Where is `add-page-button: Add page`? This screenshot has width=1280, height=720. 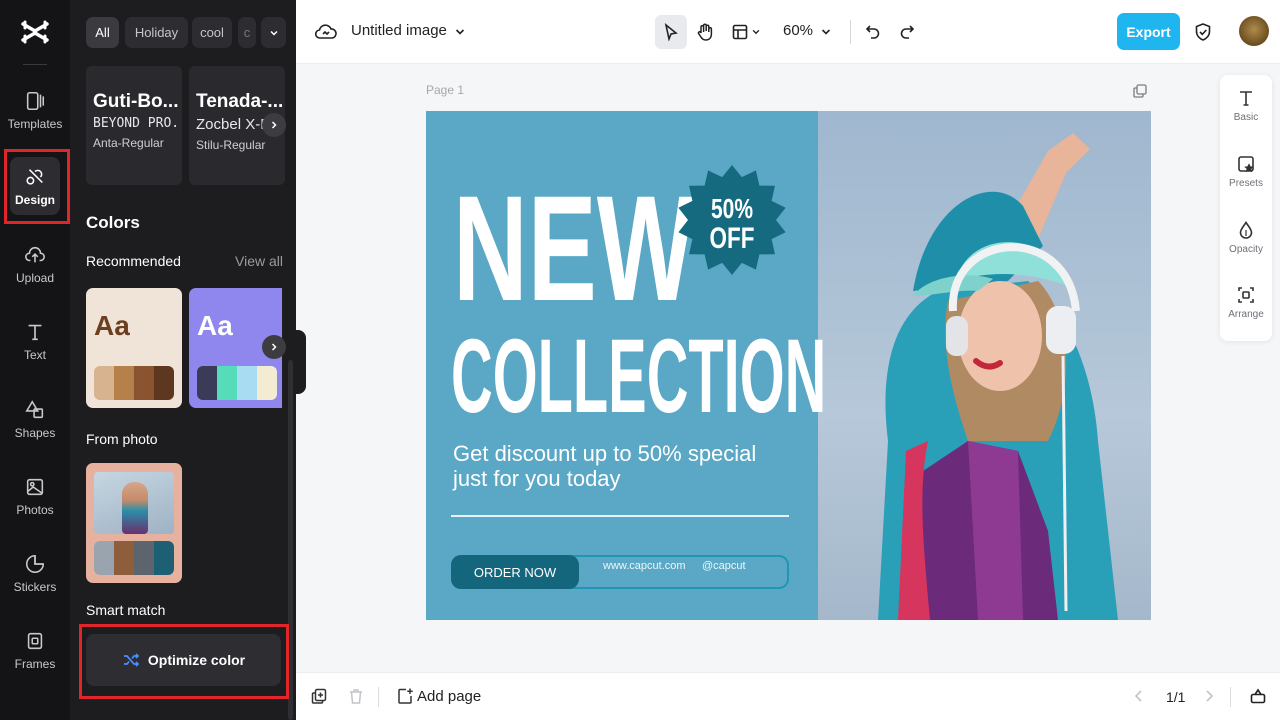 add-page-button: Add page is located at coordinates (449, 696).